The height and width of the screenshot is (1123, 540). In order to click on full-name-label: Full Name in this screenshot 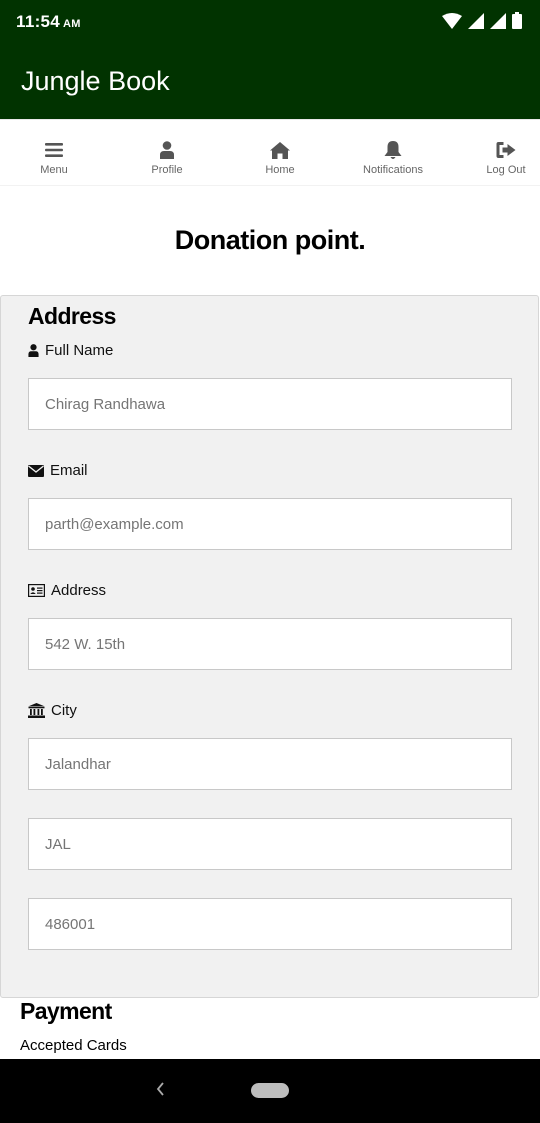, I will do `click(70, 350)`.